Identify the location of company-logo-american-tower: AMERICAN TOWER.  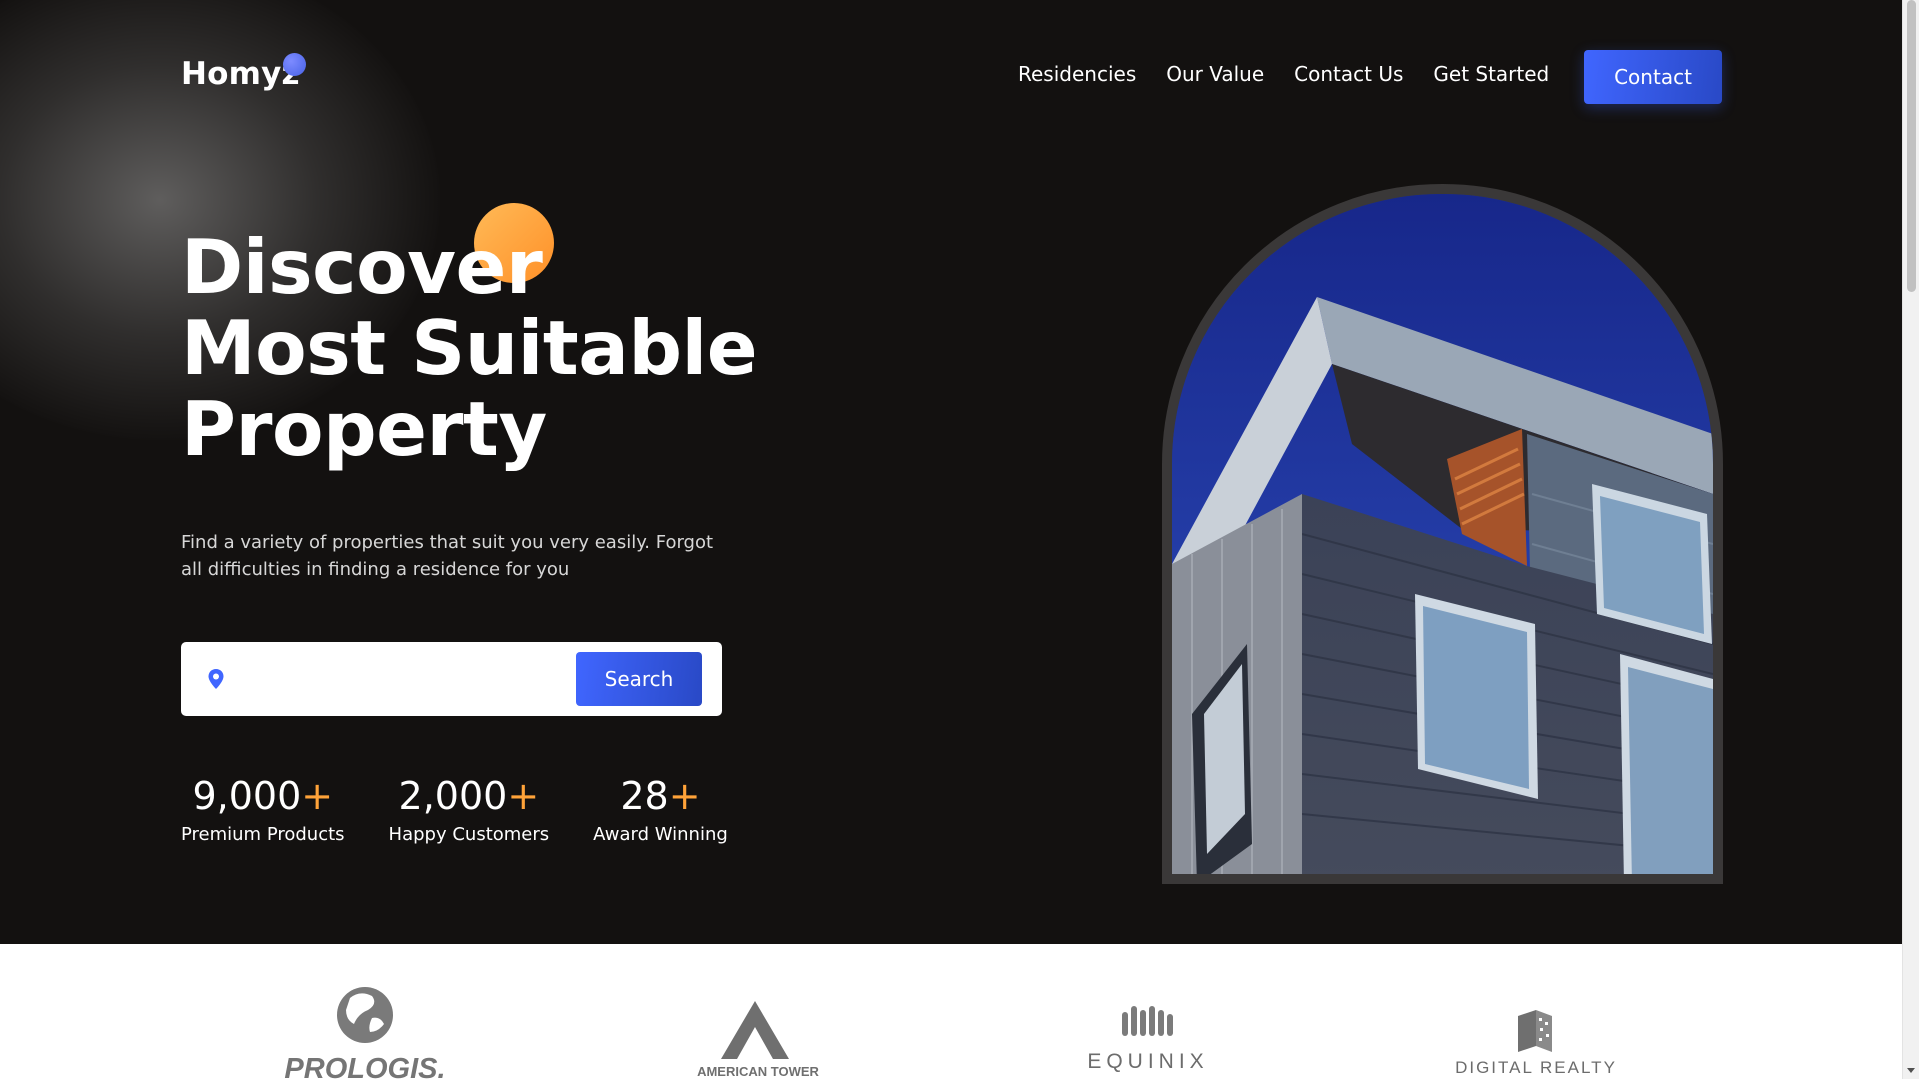
(758, 1039).